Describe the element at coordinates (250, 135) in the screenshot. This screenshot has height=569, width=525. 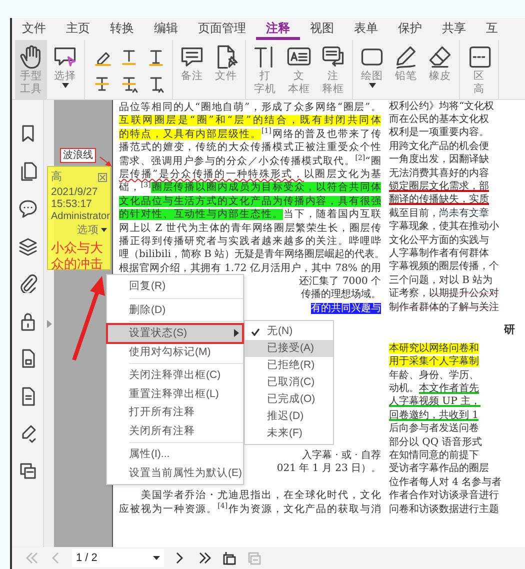
I see `document-line: 的特点，又具有内部层级性。$^{[1]}$网络的普及也带来了传` at that location.